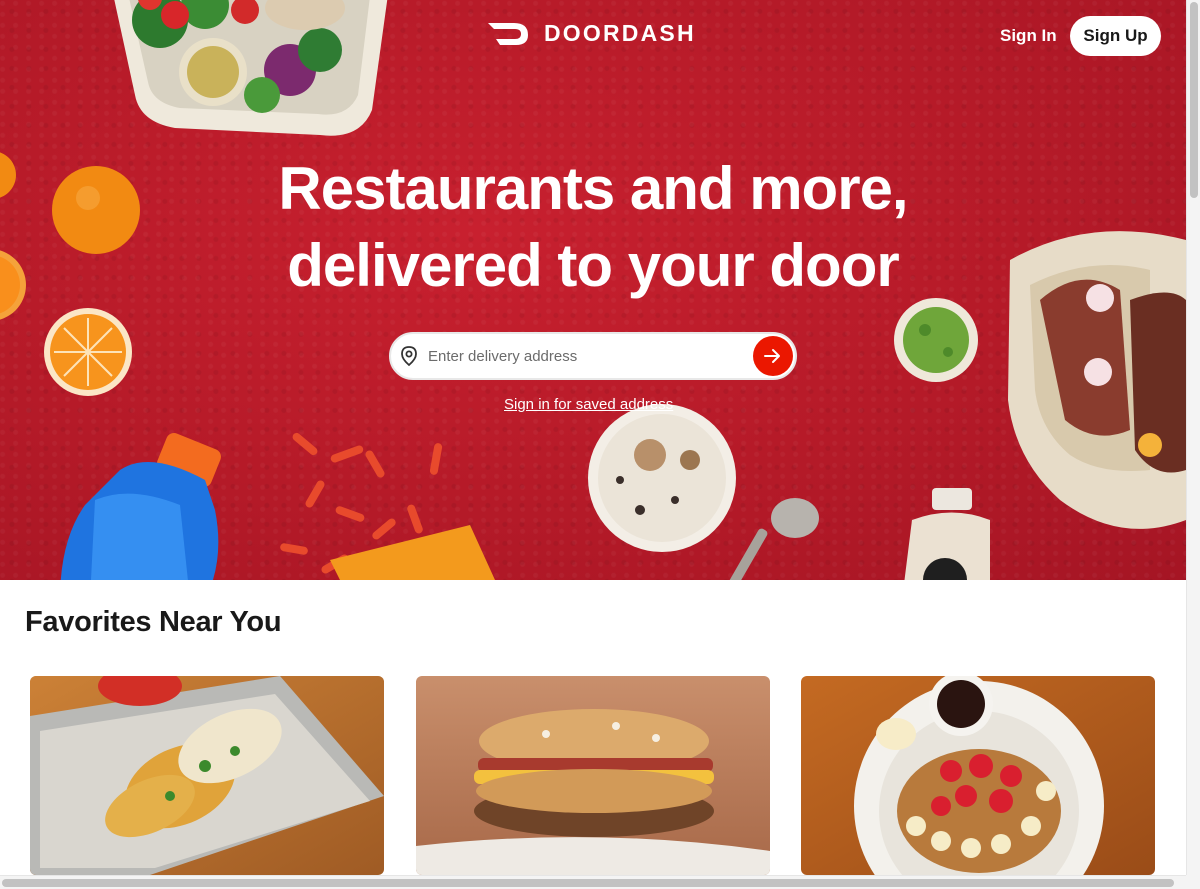  I want to click on sports-drink-image, so click(140, 506).